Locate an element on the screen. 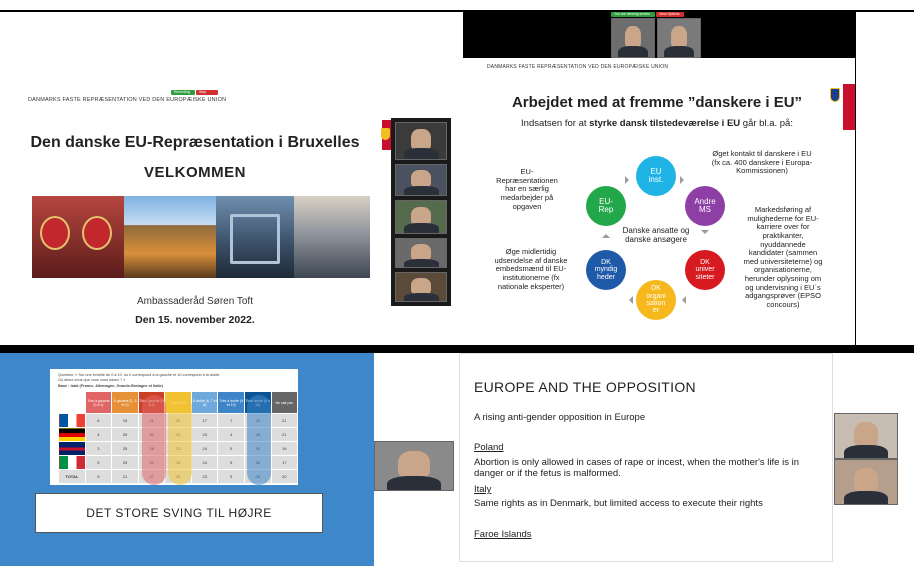 The height and width of the screenshot is (574, 914). column-header: Très à droite (9 et 10) is located at coordinates (231, 402).